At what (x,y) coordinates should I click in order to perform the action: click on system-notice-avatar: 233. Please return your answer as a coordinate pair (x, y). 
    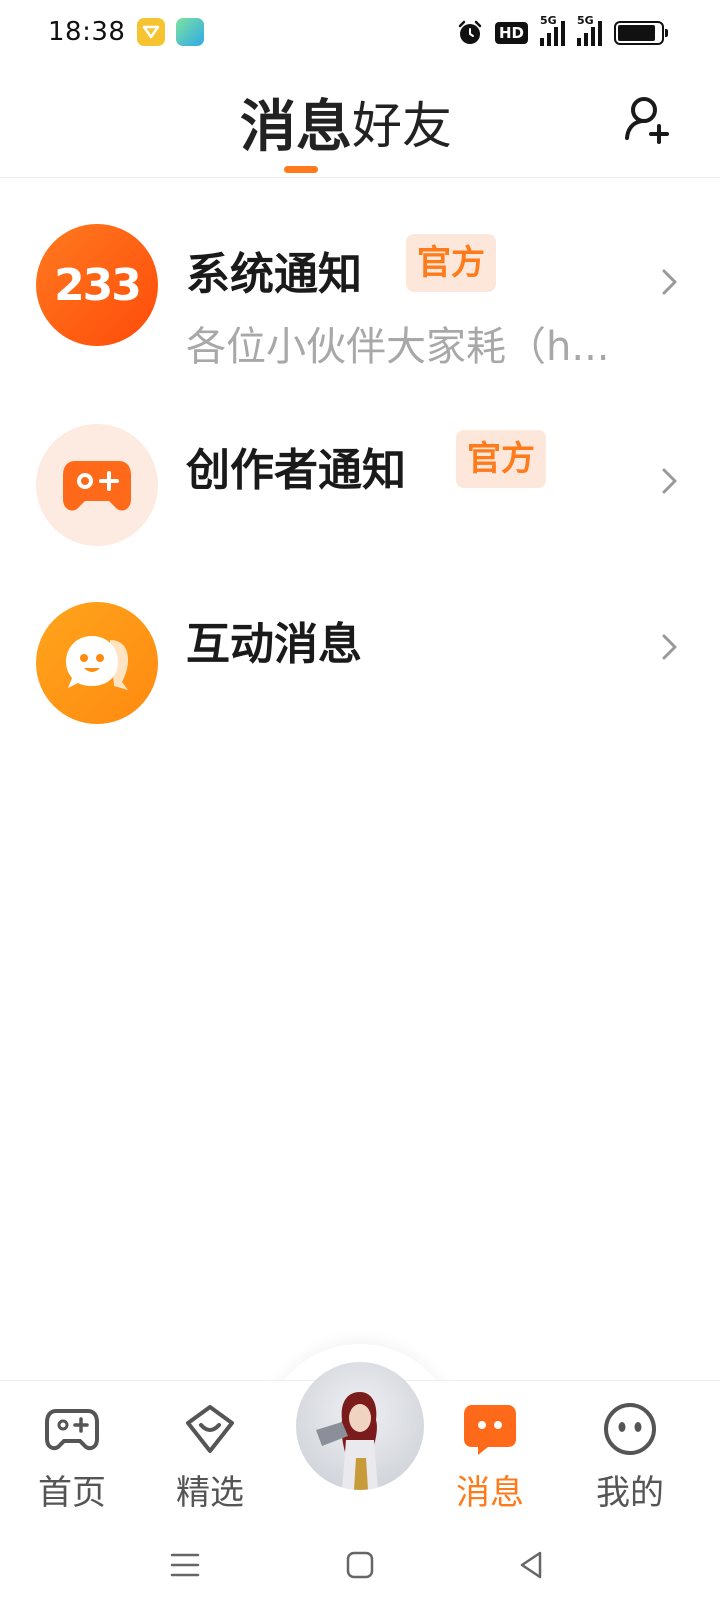
    Looking at the image, I should click on (97, 285).